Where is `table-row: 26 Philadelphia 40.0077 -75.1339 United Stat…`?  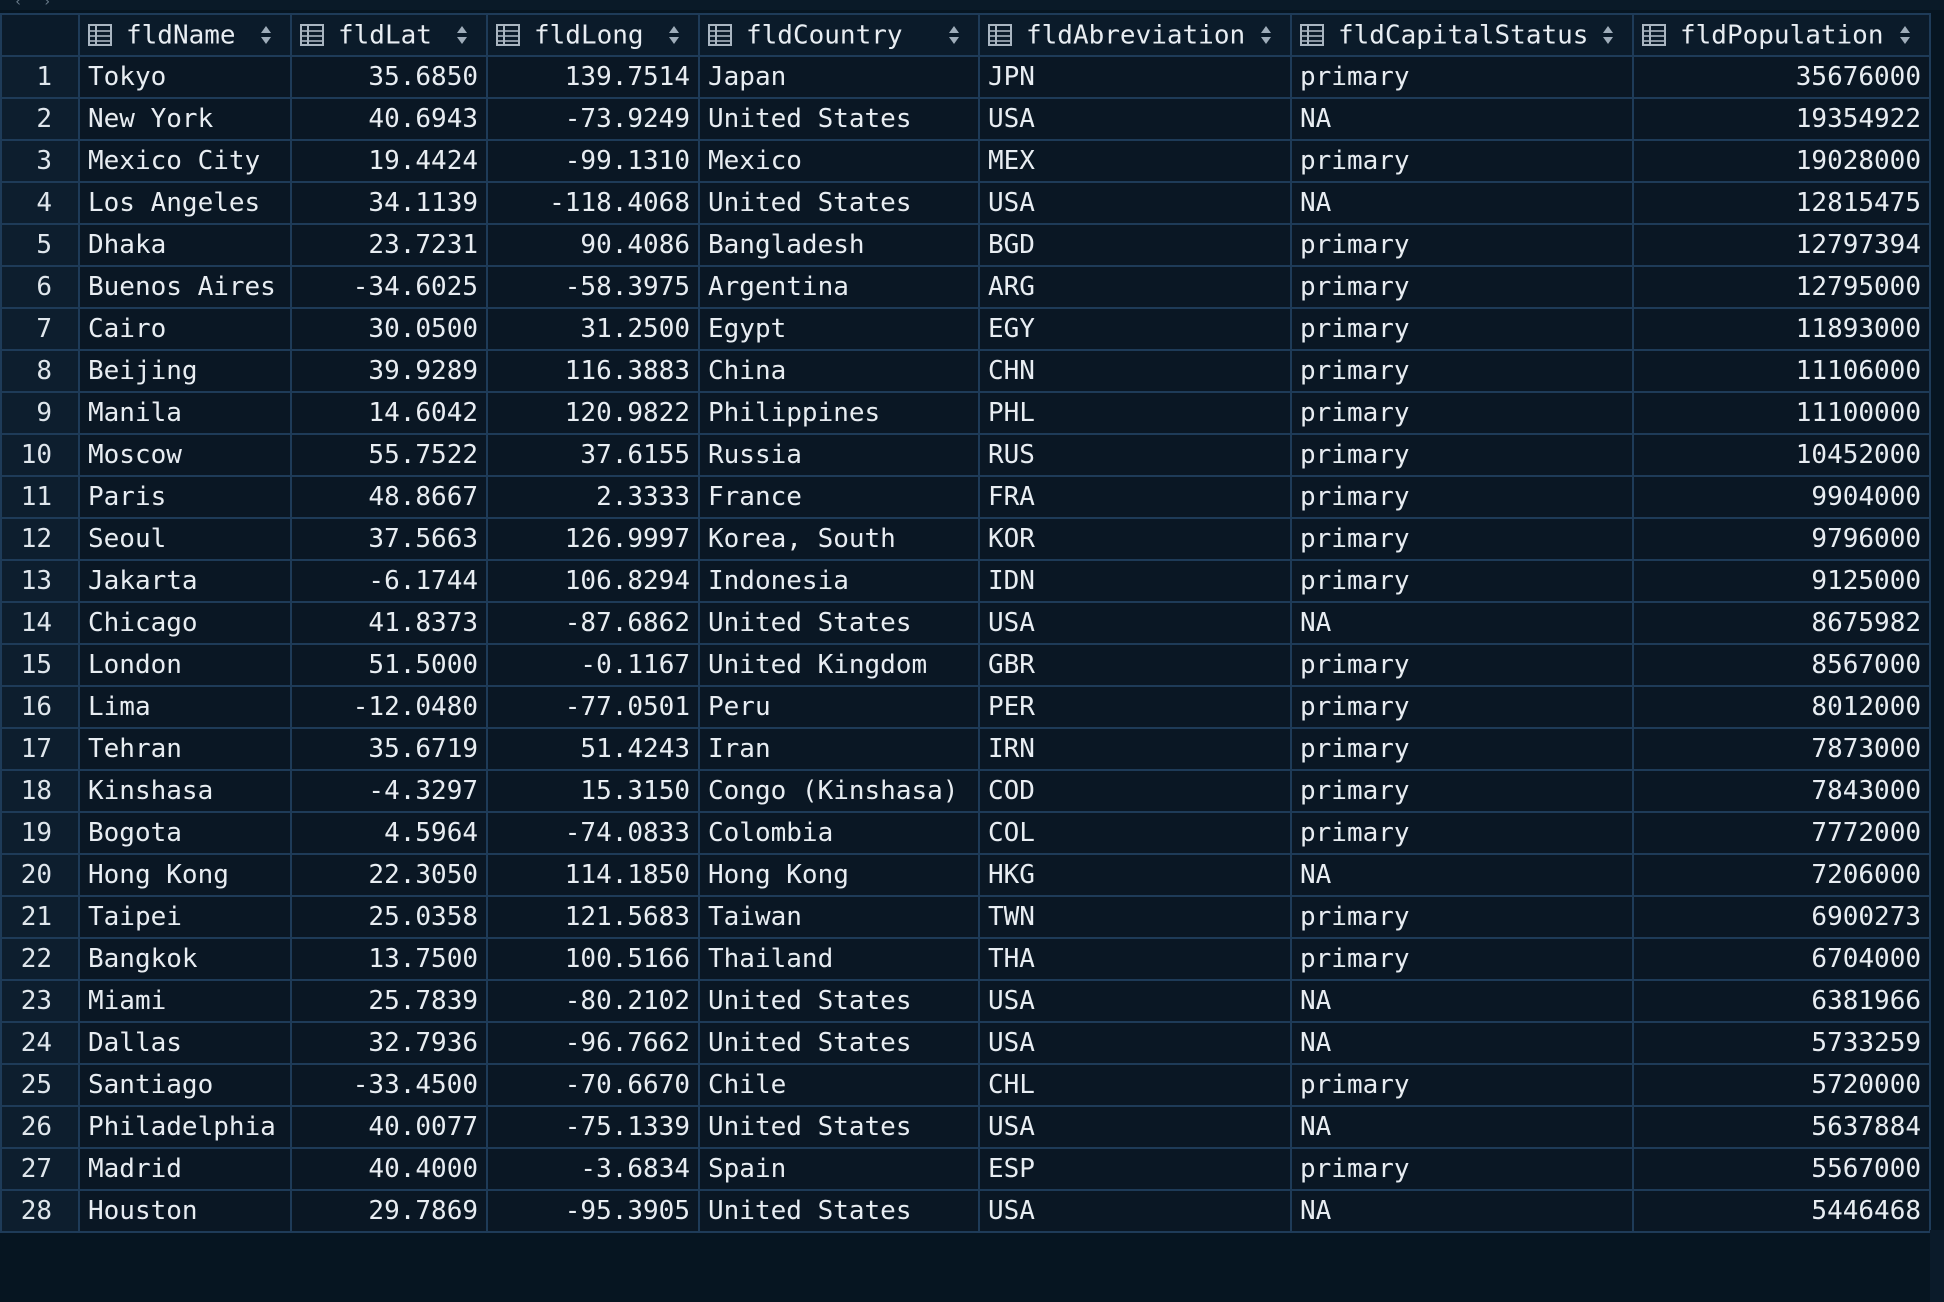 table-row: 26 Philadelphia 40.0077 -75.1339 United Stat… is located at coordinates (965, 1127).